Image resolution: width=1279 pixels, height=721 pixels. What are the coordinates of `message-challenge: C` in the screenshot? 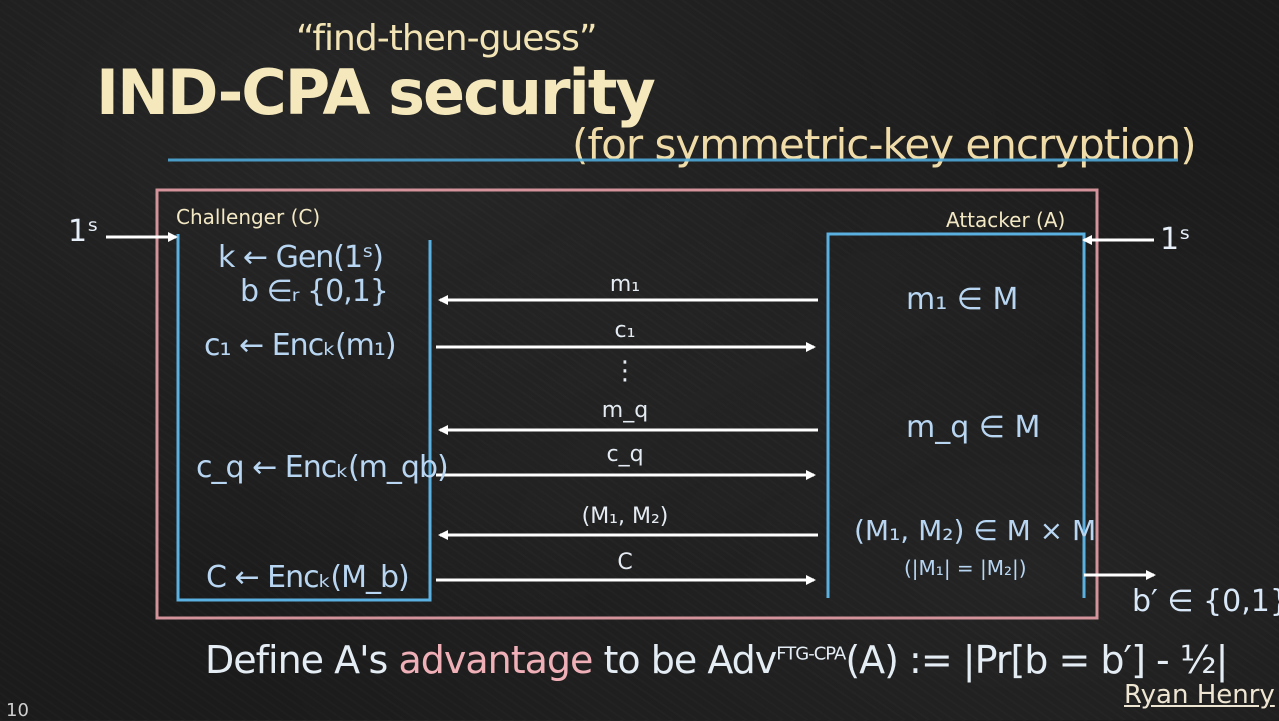 It's located at (625, 562).